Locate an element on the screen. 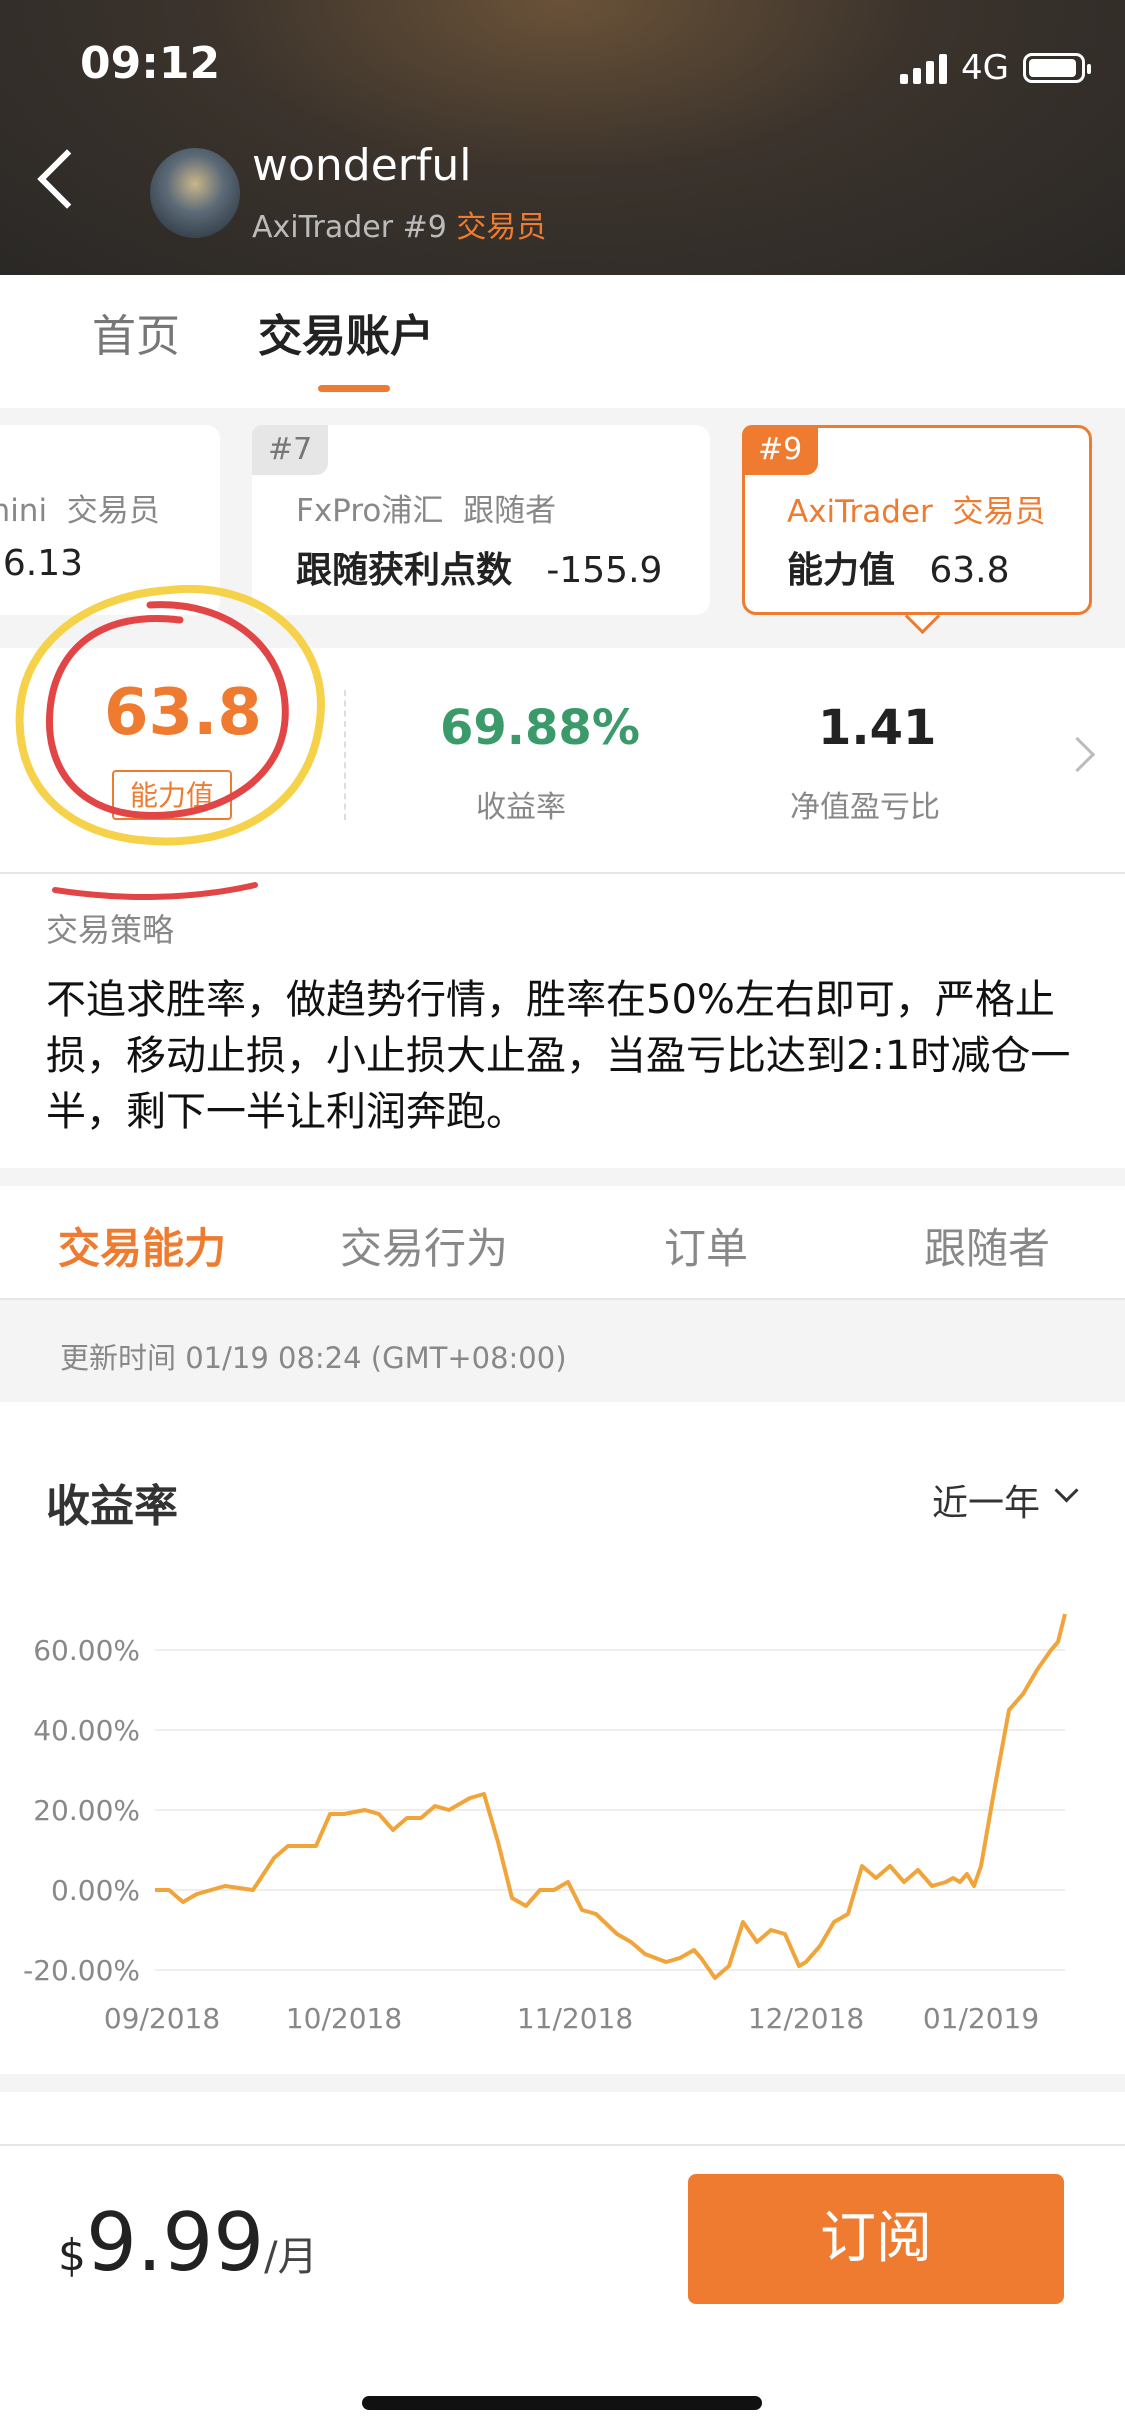 Image resolution: width=1125 pixels, height=2436 pixels. price-amount: 9.99 is located at coordinates (175, 2242).